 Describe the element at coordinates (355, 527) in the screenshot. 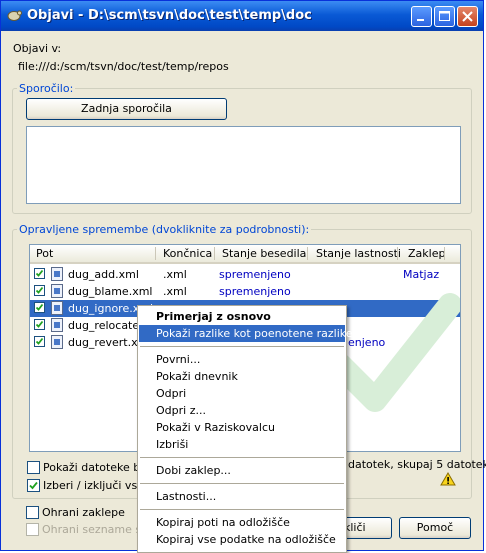

I see `ok-label: kliči` at that location.